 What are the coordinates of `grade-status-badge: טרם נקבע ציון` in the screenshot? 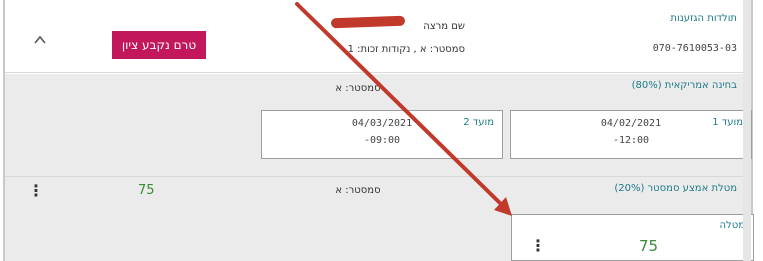 It's located at (159, 45).